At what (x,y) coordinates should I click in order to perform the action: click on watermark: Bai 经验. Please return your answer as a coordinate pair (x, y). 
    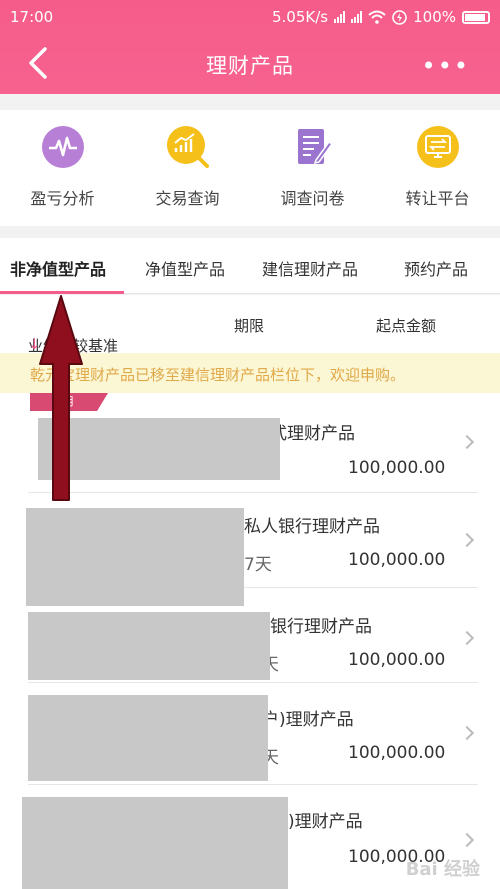
    Looking at the image, I should click on (442, 869).